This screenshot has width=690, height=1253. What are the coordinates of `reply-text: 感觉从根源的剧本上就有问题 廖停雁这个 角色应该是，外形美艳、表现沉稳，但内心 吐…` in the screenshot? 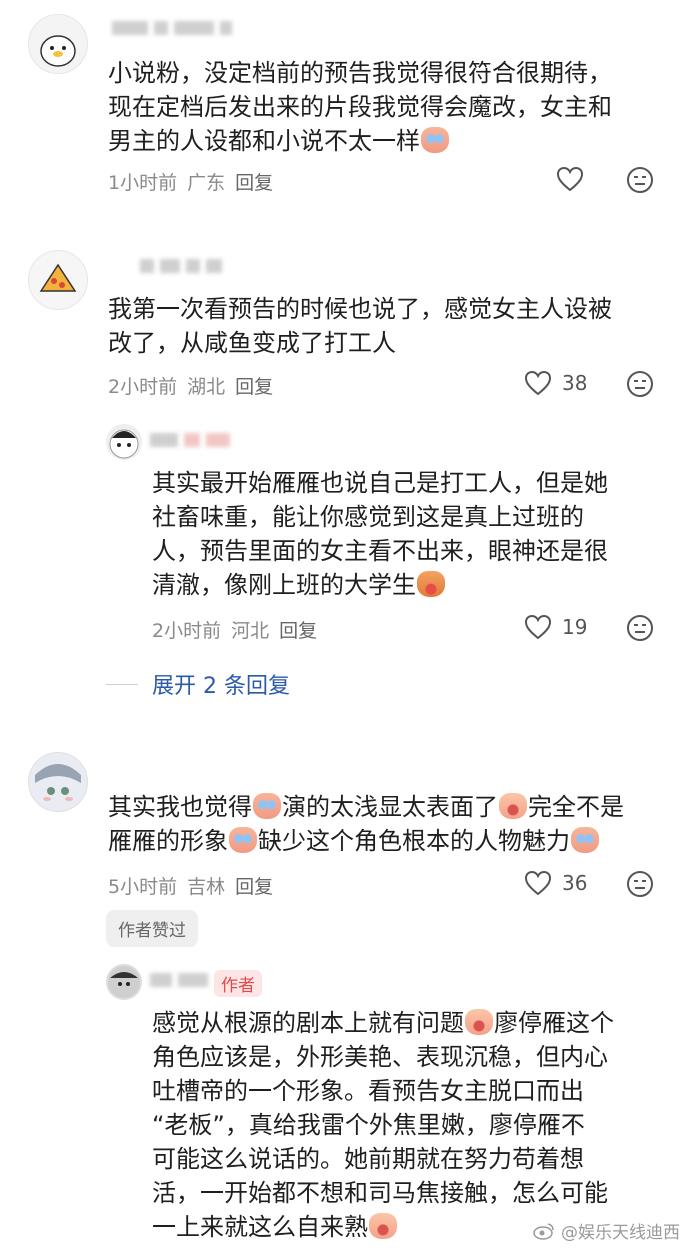 It's located at (383, 1125).